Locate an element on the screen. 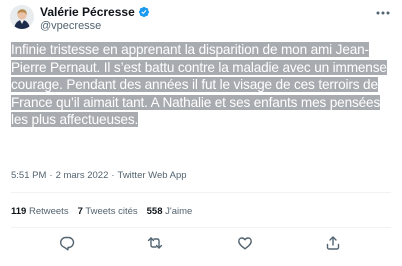 Image resolution: width=402 pixels, height=266 pixels. retweets-stat: 119 Retweets is located at coordinates (40, 211).